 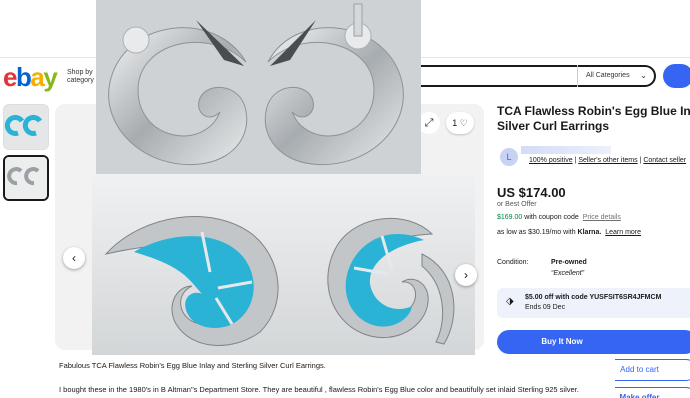 I want to click on tag-icon: ⬗, so click(x=510, y=301).